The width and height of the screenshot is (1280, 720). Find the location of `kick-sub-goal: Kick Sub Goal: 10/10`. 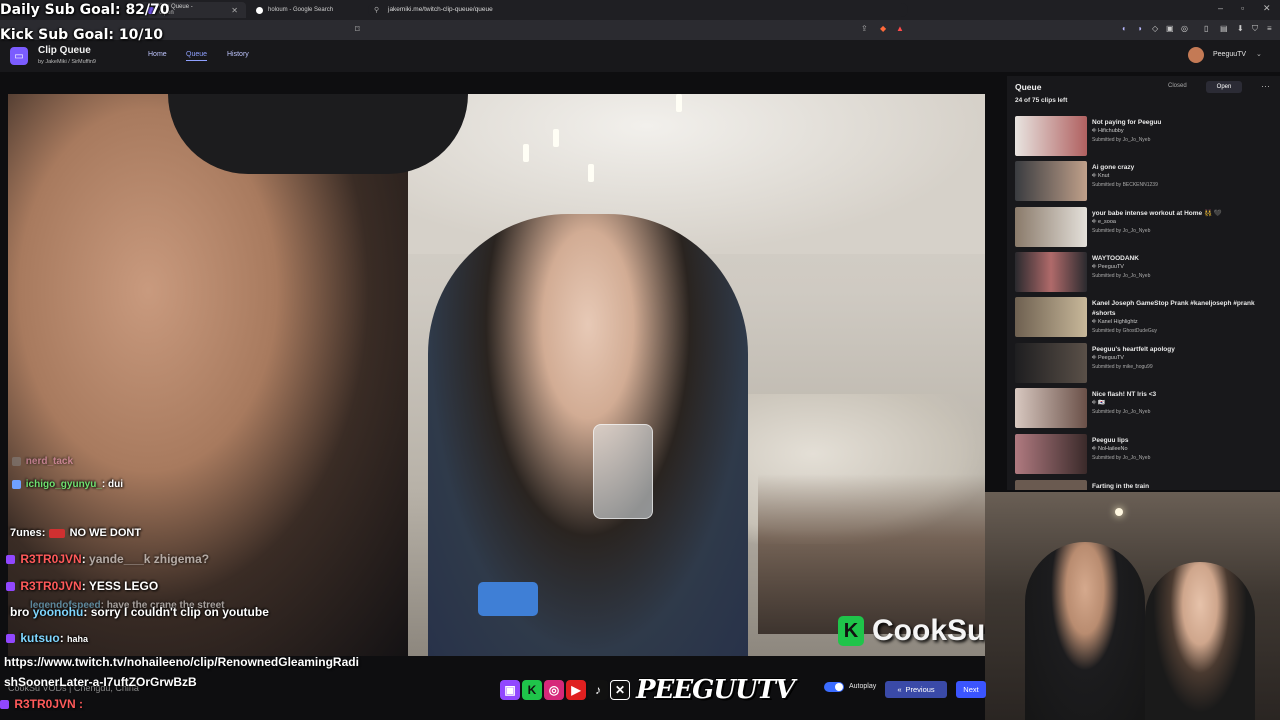

kick-sub-goal: Kick Sub Goal: 10/10 is located at coordinates (81, 35).